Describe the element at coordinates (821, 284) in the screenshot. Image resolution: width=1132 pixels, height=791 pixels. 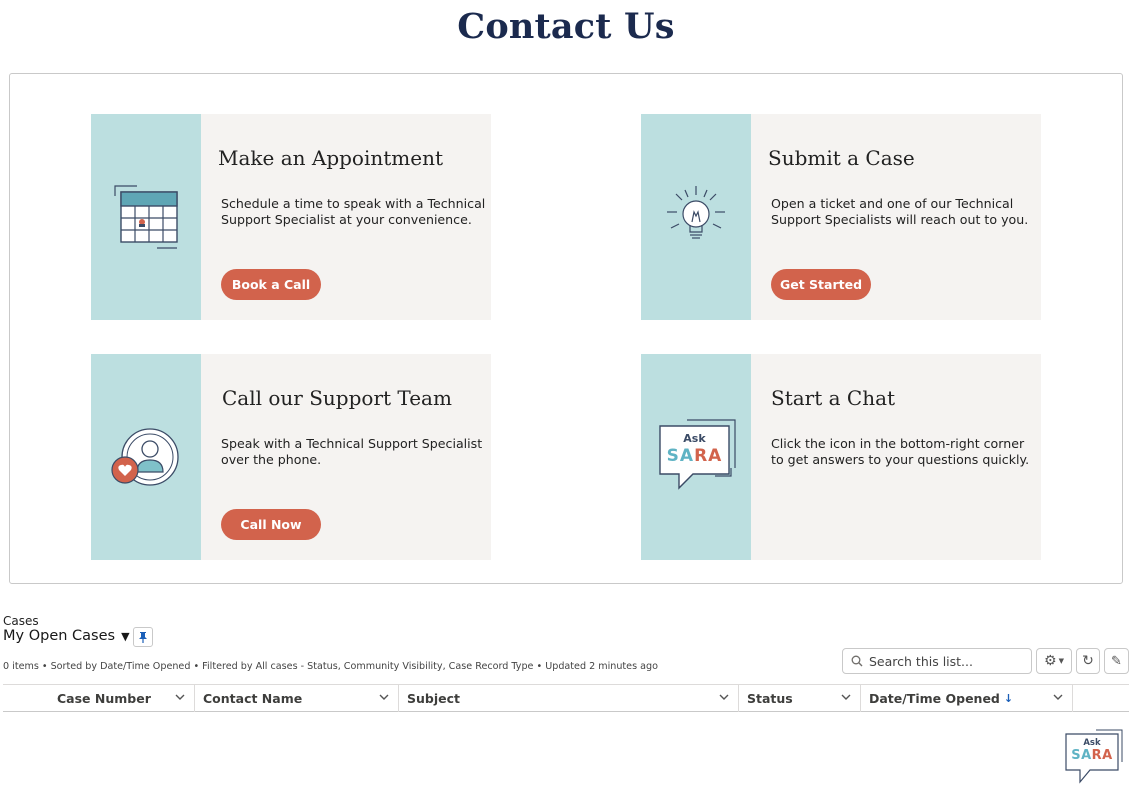
I see `get-started-button: Get Started` at that location.